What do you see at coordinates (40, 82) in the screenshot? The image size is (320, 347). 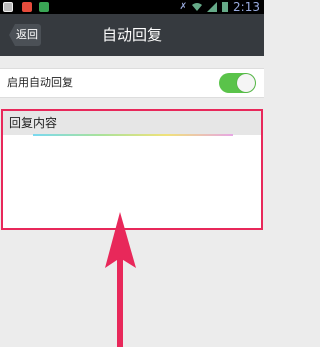 I see `auto-reply-label: 启用自动回复` at bounding box center [40, 82].